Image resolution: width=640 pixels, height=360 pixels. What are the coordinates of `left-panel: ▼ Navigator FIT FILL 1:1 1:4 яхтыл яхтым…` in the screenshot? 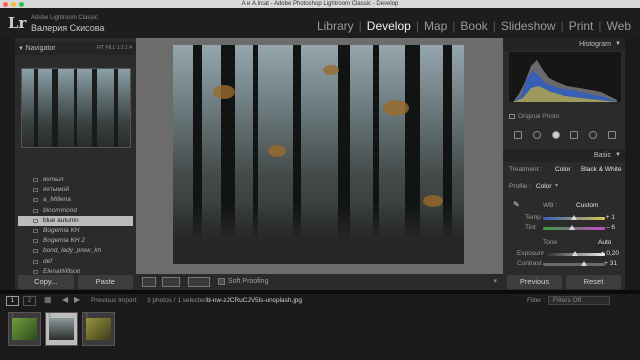 It's located at (75, 164).